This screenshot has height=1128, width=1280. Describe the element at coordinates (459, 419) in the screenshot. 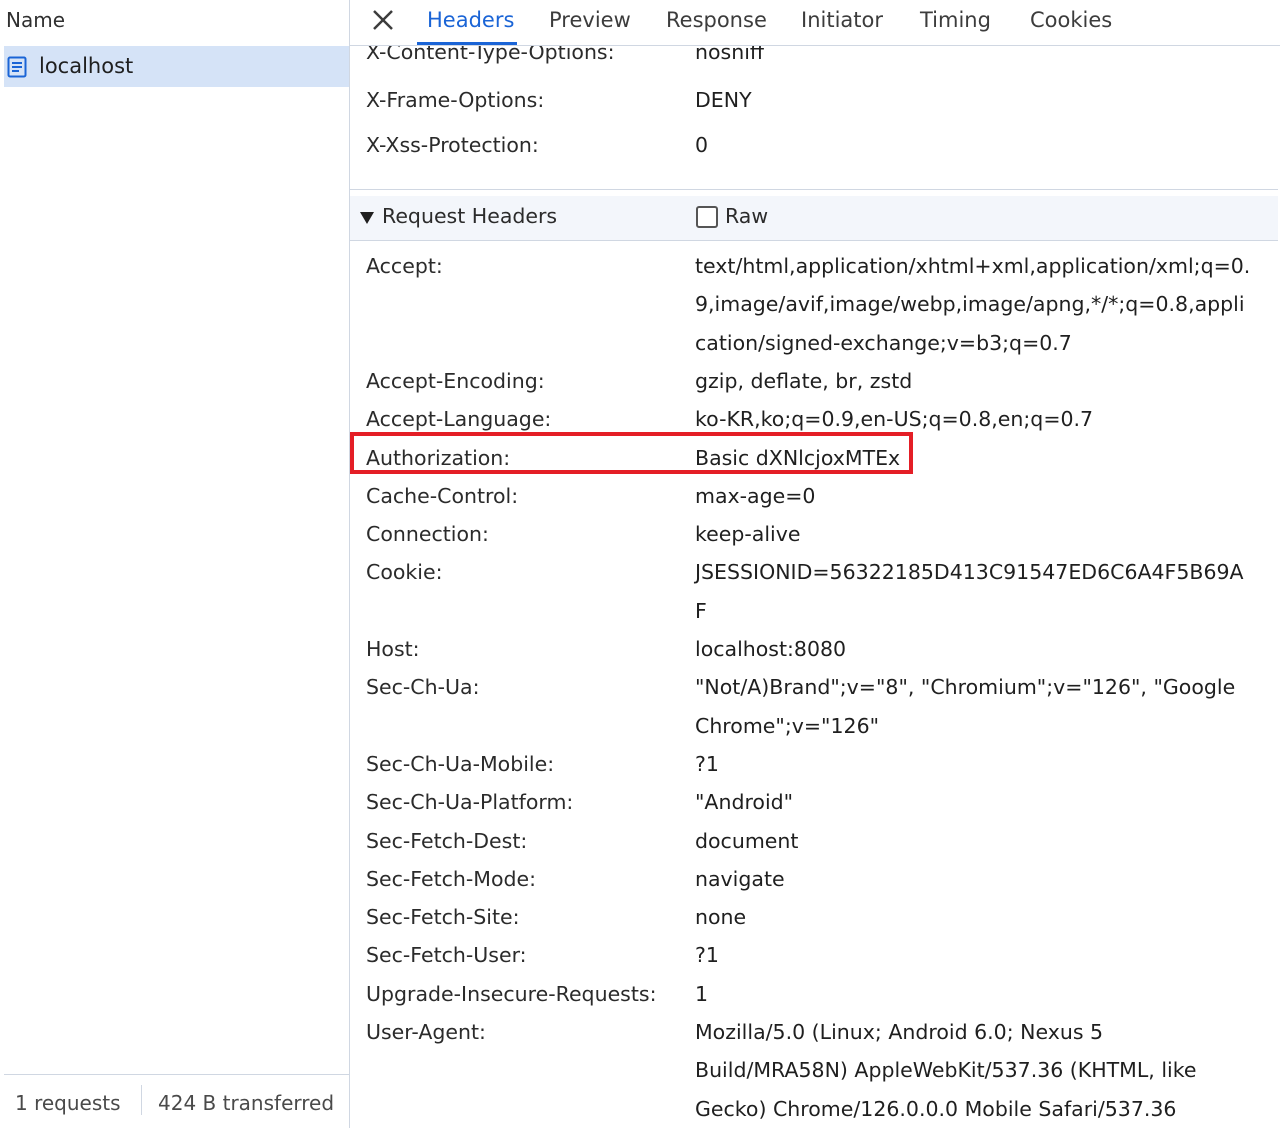

I see `header-name: Accept-Language:` at that location.